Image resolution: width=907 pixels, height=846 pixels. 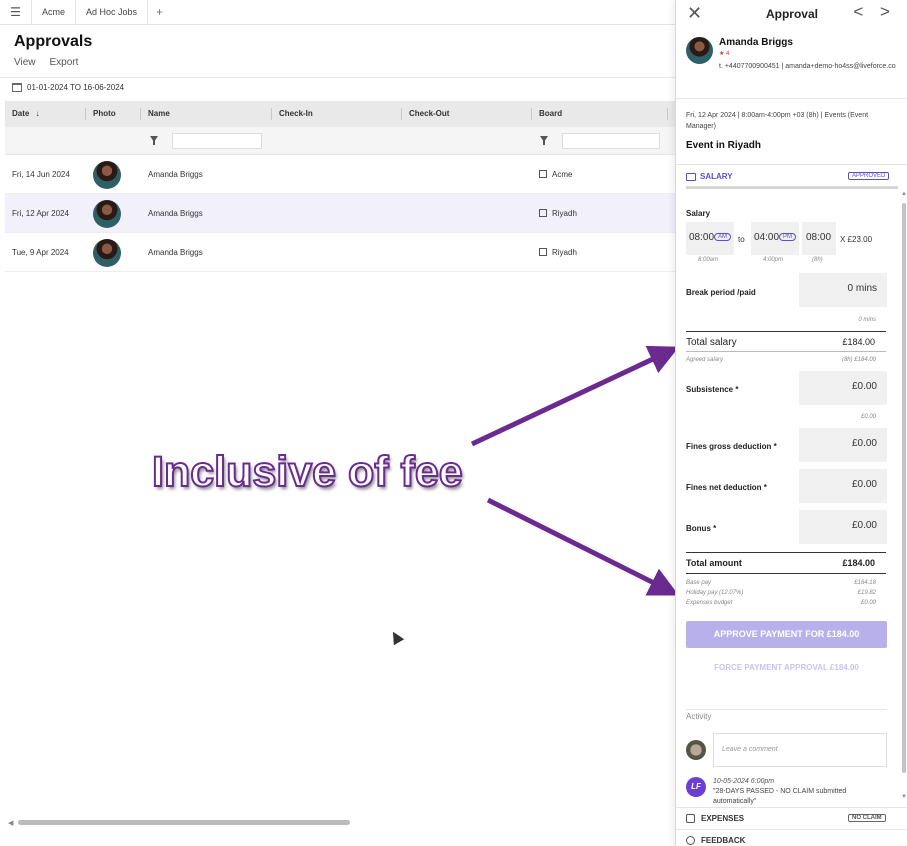 What do you see at coordinates (868, 417) in the screenshot?
I see `subsistence-sub: £0.00` at bounding box center [868, 417].